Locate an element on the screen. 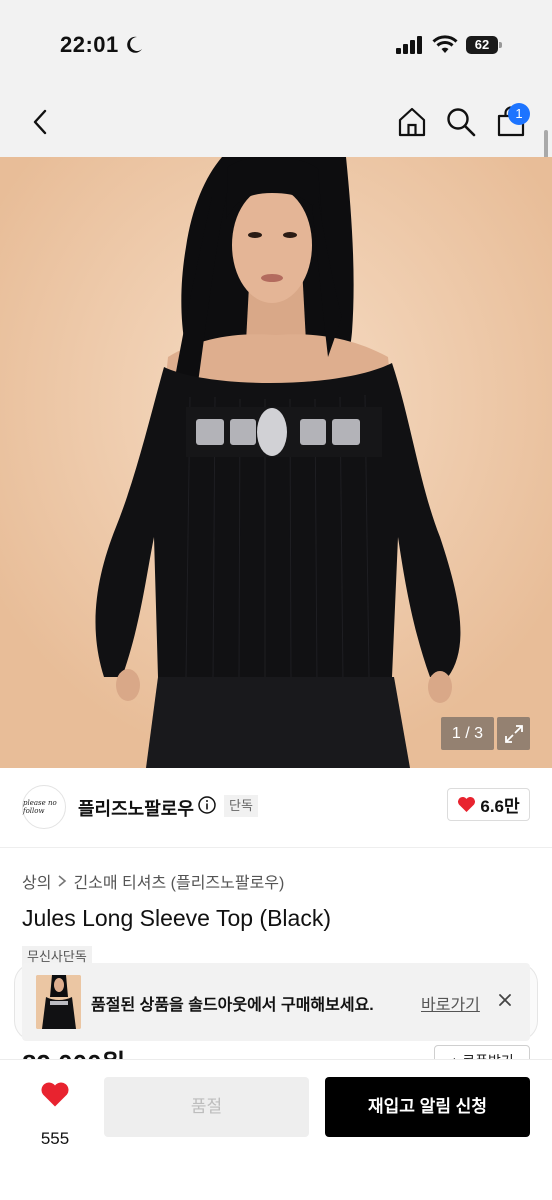 The width and height of the screenshot is (552, 1200). brand-logo: please no follow is located at coordinates (44, 807).